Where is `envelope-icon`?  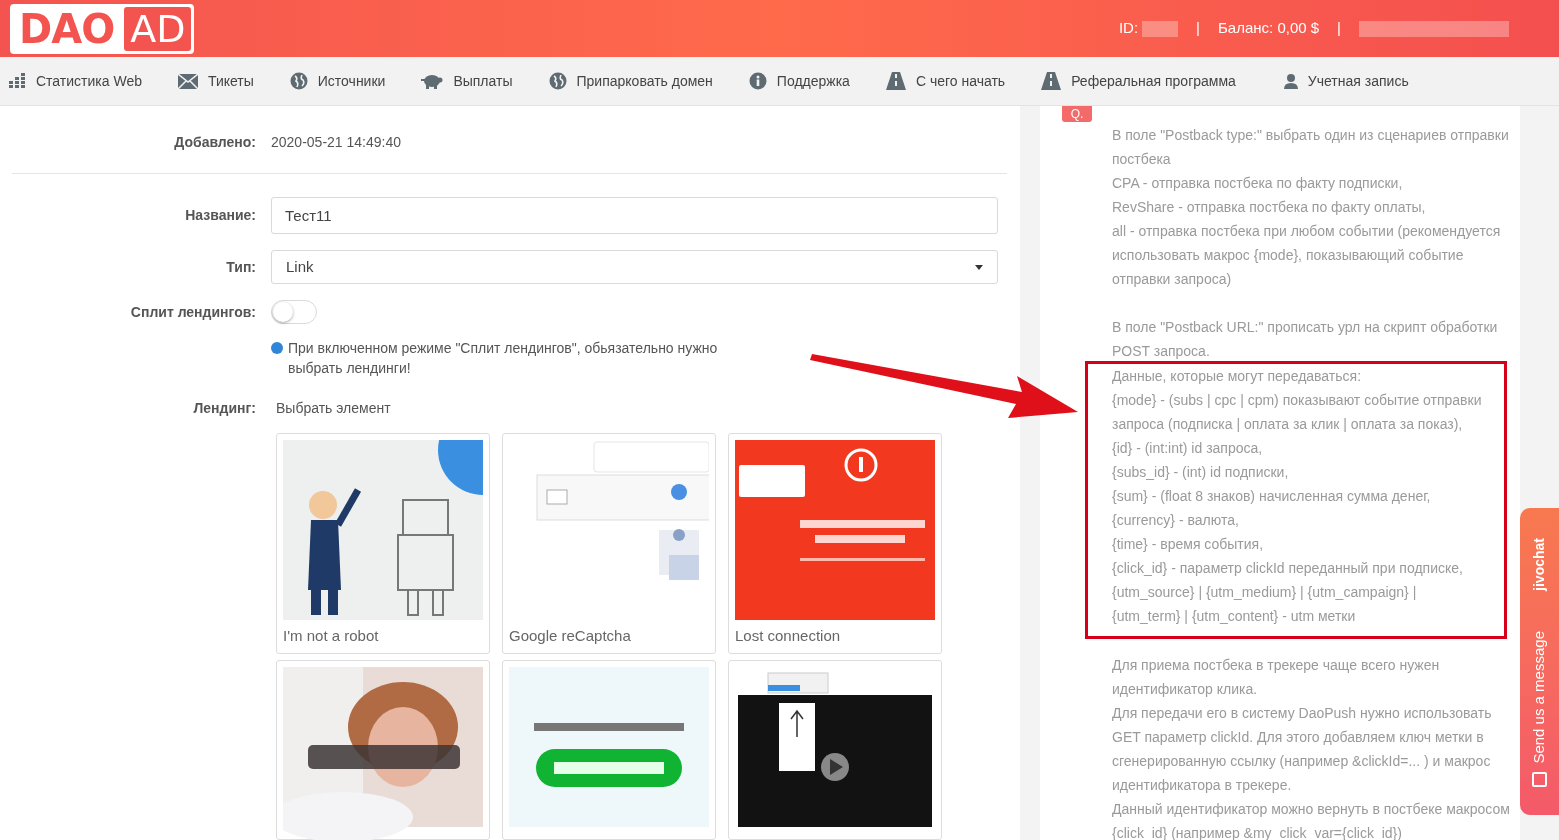
envelope-icon is located at coordinates (187, 81).